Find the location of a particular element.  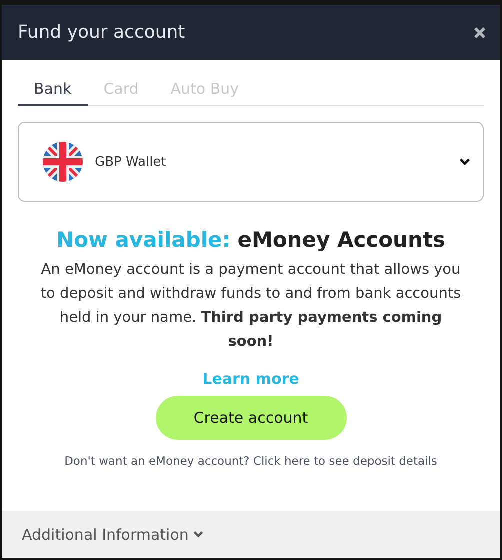

window-title: Fund your account is located at coordinates (102, 32).